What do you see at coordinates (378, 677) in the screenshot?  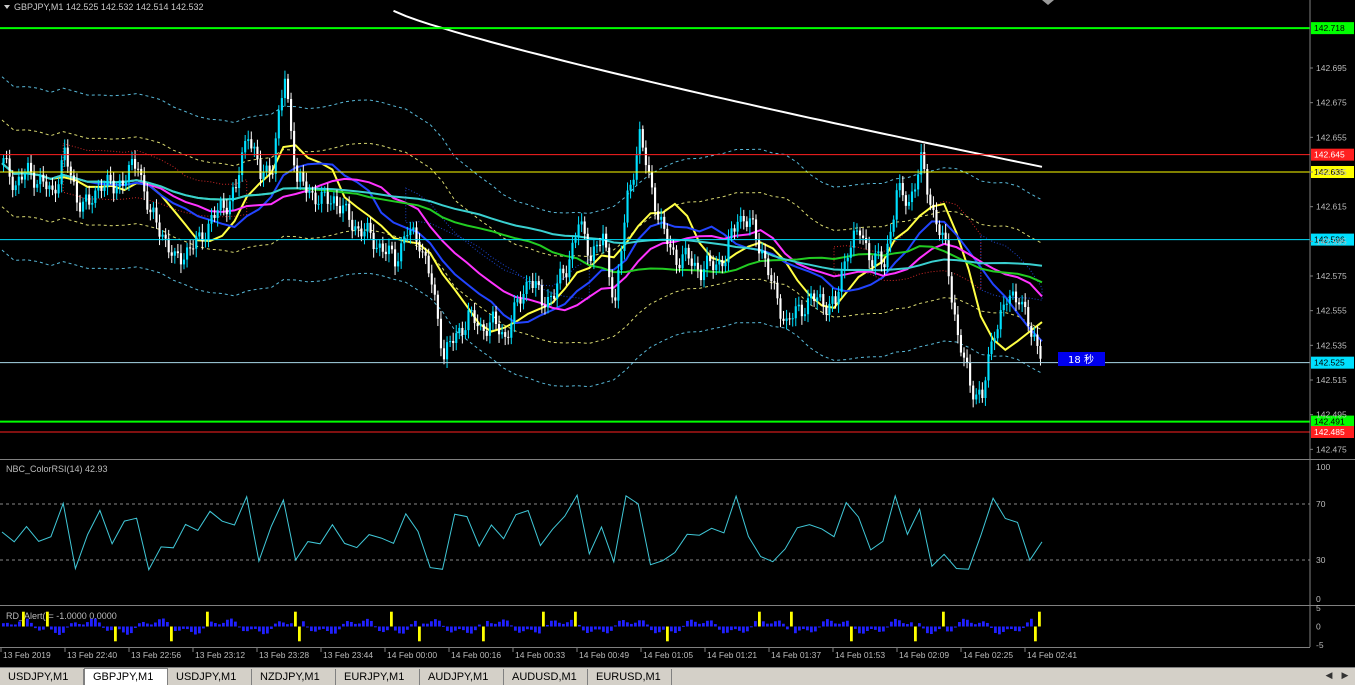 I see `tab-eurjpy-m1: EURJPY,M1` at bounding box center [378, 677].